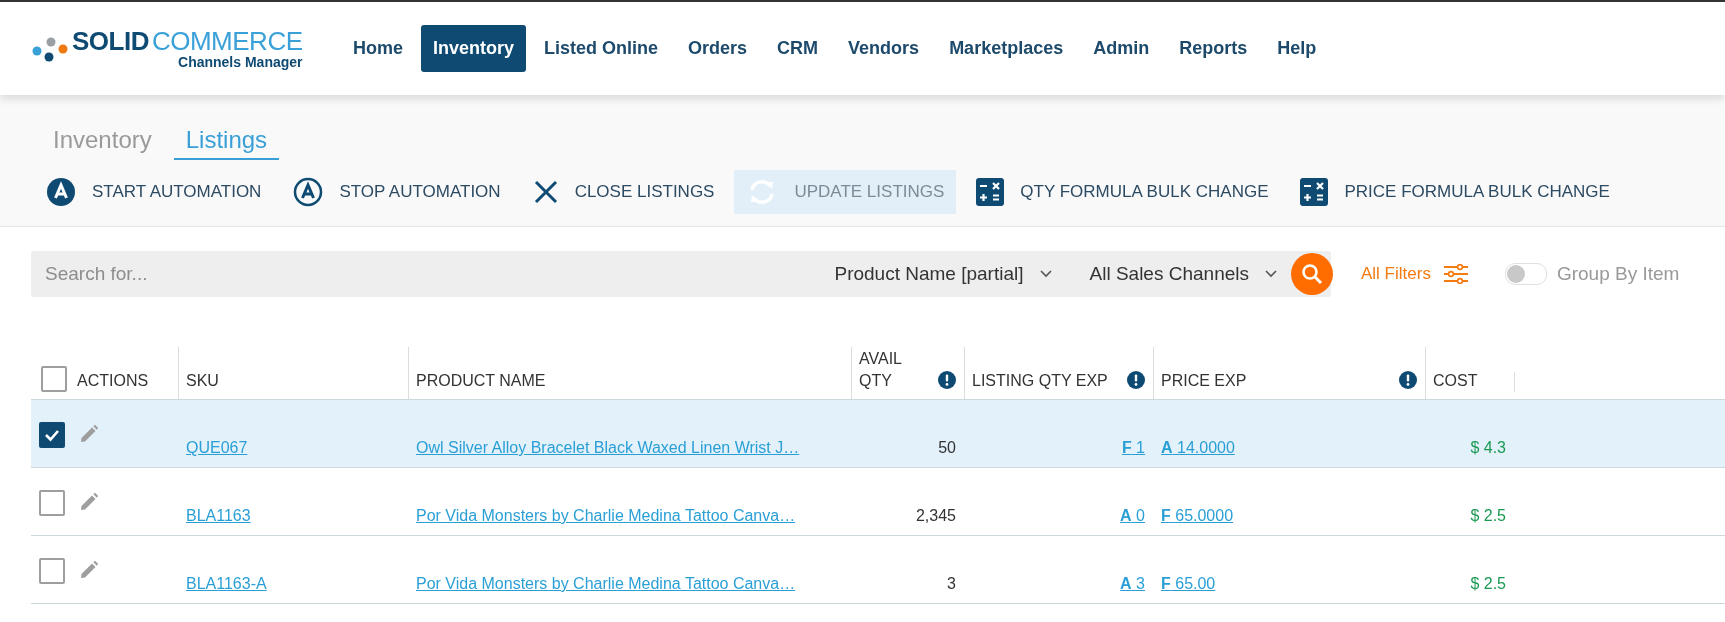  I want to click on search-field-dropdown: Product Name [partial], so click(943, 274).